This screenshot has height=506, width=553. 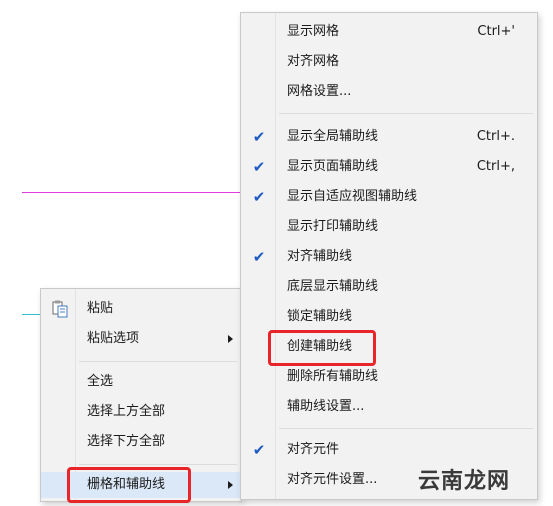 What do you see at coordinates (126, 411) in the screenshot?
I see `menu-item-label: 选择上方全部` at bounding box center [126, 411].